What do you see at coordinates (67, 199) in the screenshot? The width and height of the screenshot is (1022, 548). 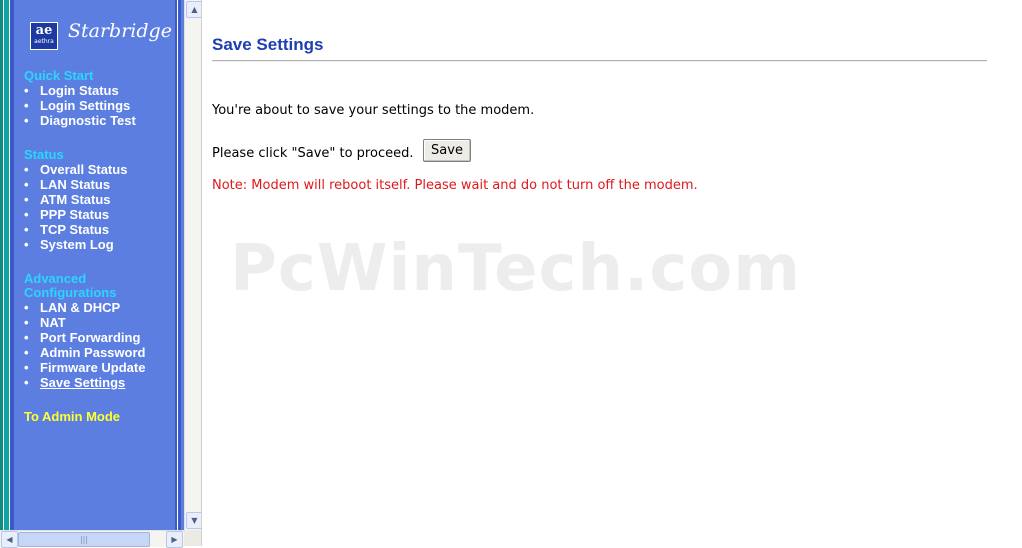 I see `nav-item-atm-status: • ATM Status` at bounding box center [67, 199].